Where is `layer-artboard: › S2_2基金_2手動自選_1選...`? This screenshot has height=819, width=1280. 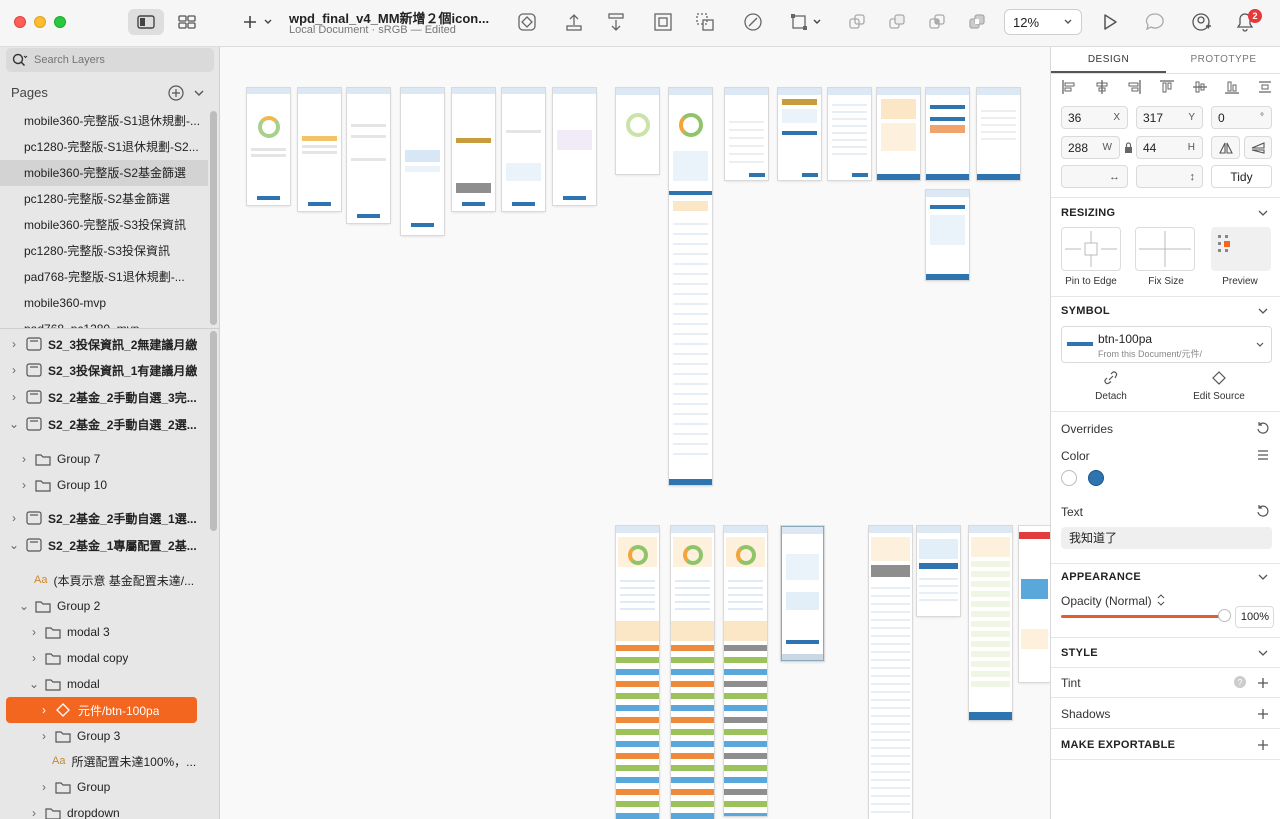 layer-artboard: › S2_2基金_2手動自選_1選... is located at coordinates (104, 518).